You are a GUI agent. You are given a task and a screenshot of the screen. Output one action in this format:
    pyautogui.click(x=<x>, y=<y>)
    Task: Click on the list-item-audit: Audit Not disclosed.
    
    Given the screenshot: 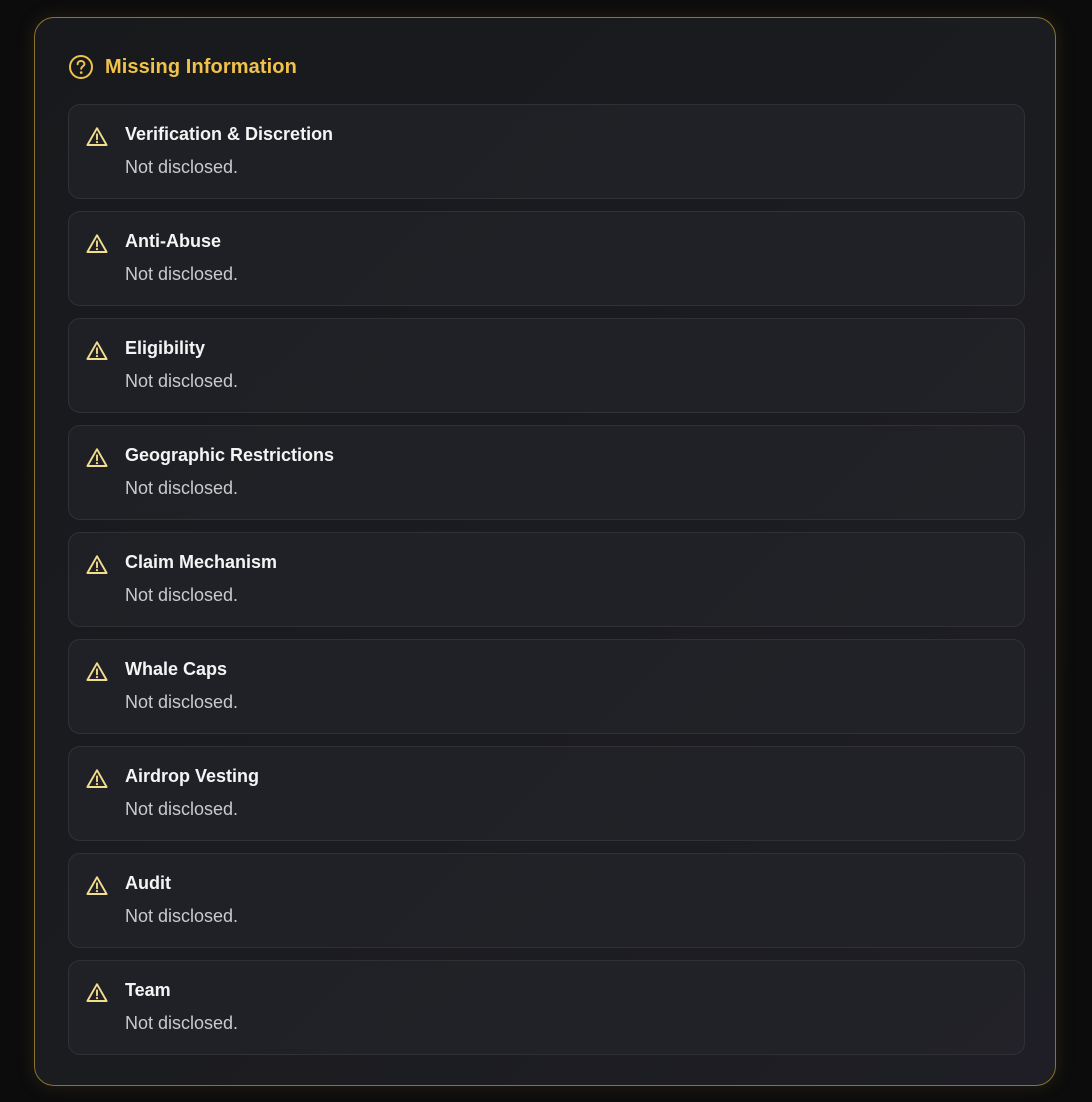 What is the action you would take?
    pyautogui.click(x=546, y=900)
    